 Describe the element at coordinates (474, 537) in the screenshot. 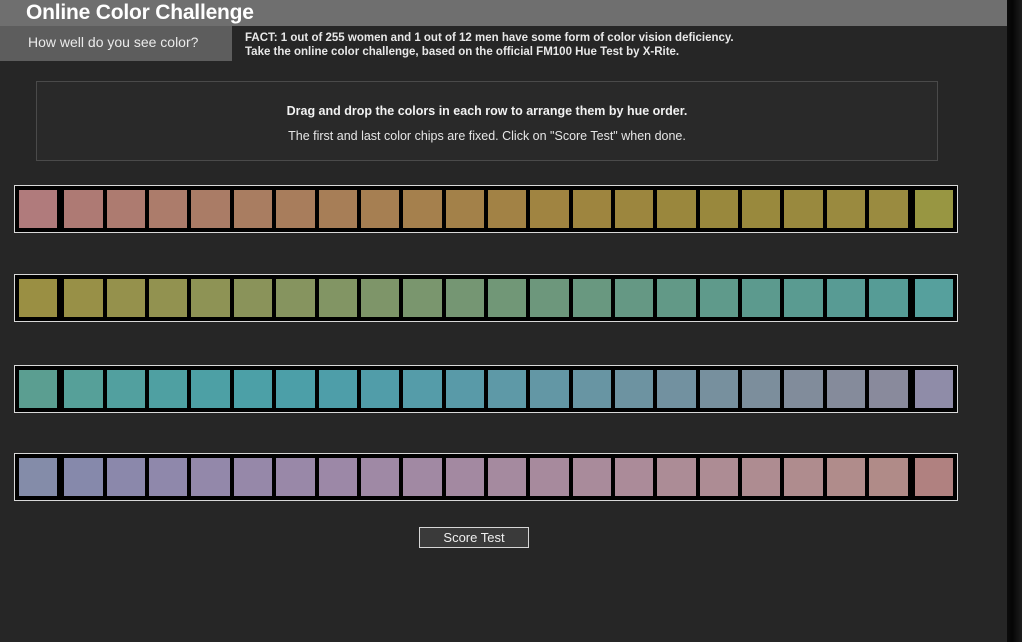

I see `score-test-button: Score Test` at that location.